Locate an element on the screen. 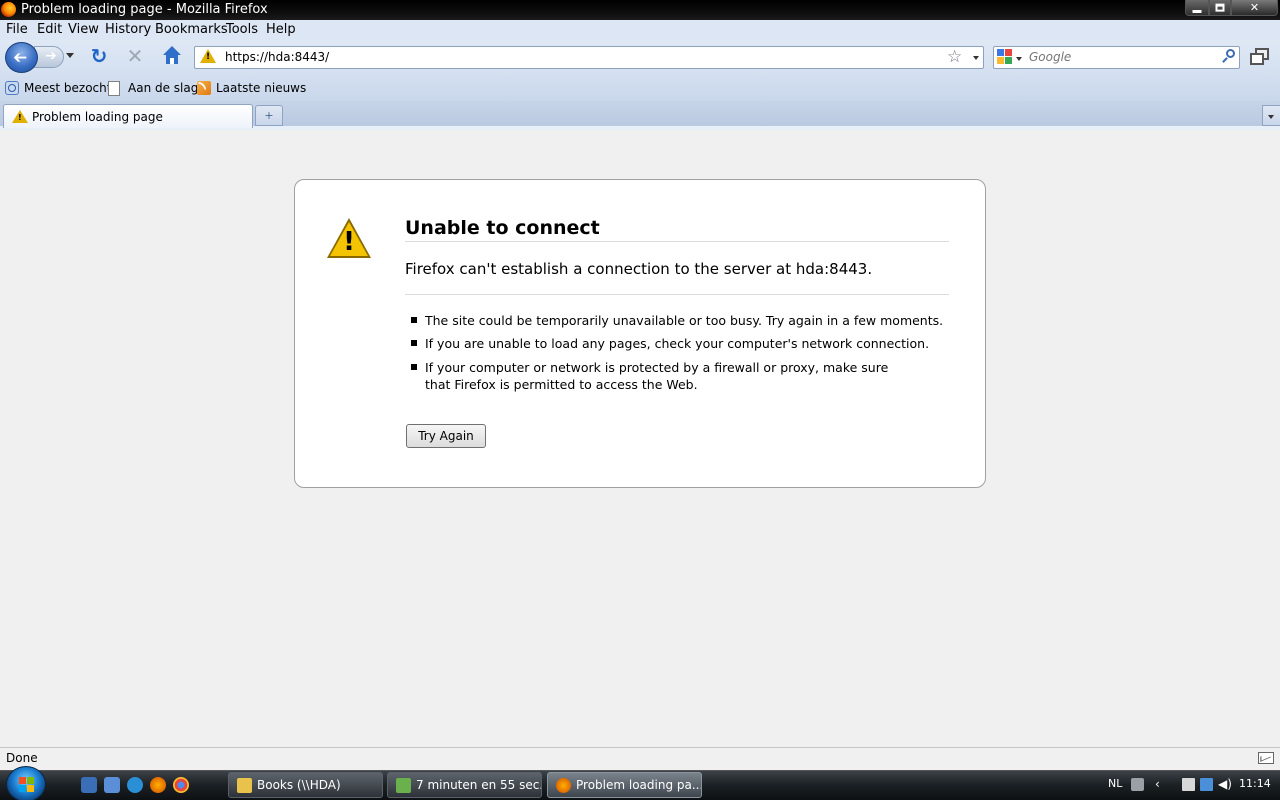  minimize-button is located at coordinates (1197, 8).